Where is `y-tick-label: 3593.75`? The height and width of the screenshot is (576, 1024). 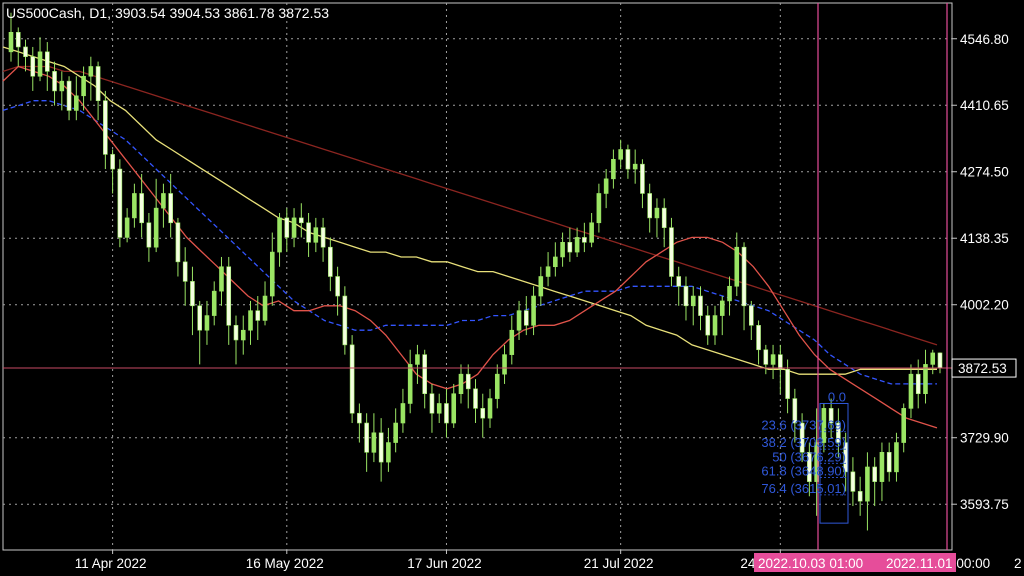
y-tick-label: 3593.75 is located at coordinates (984, 504).